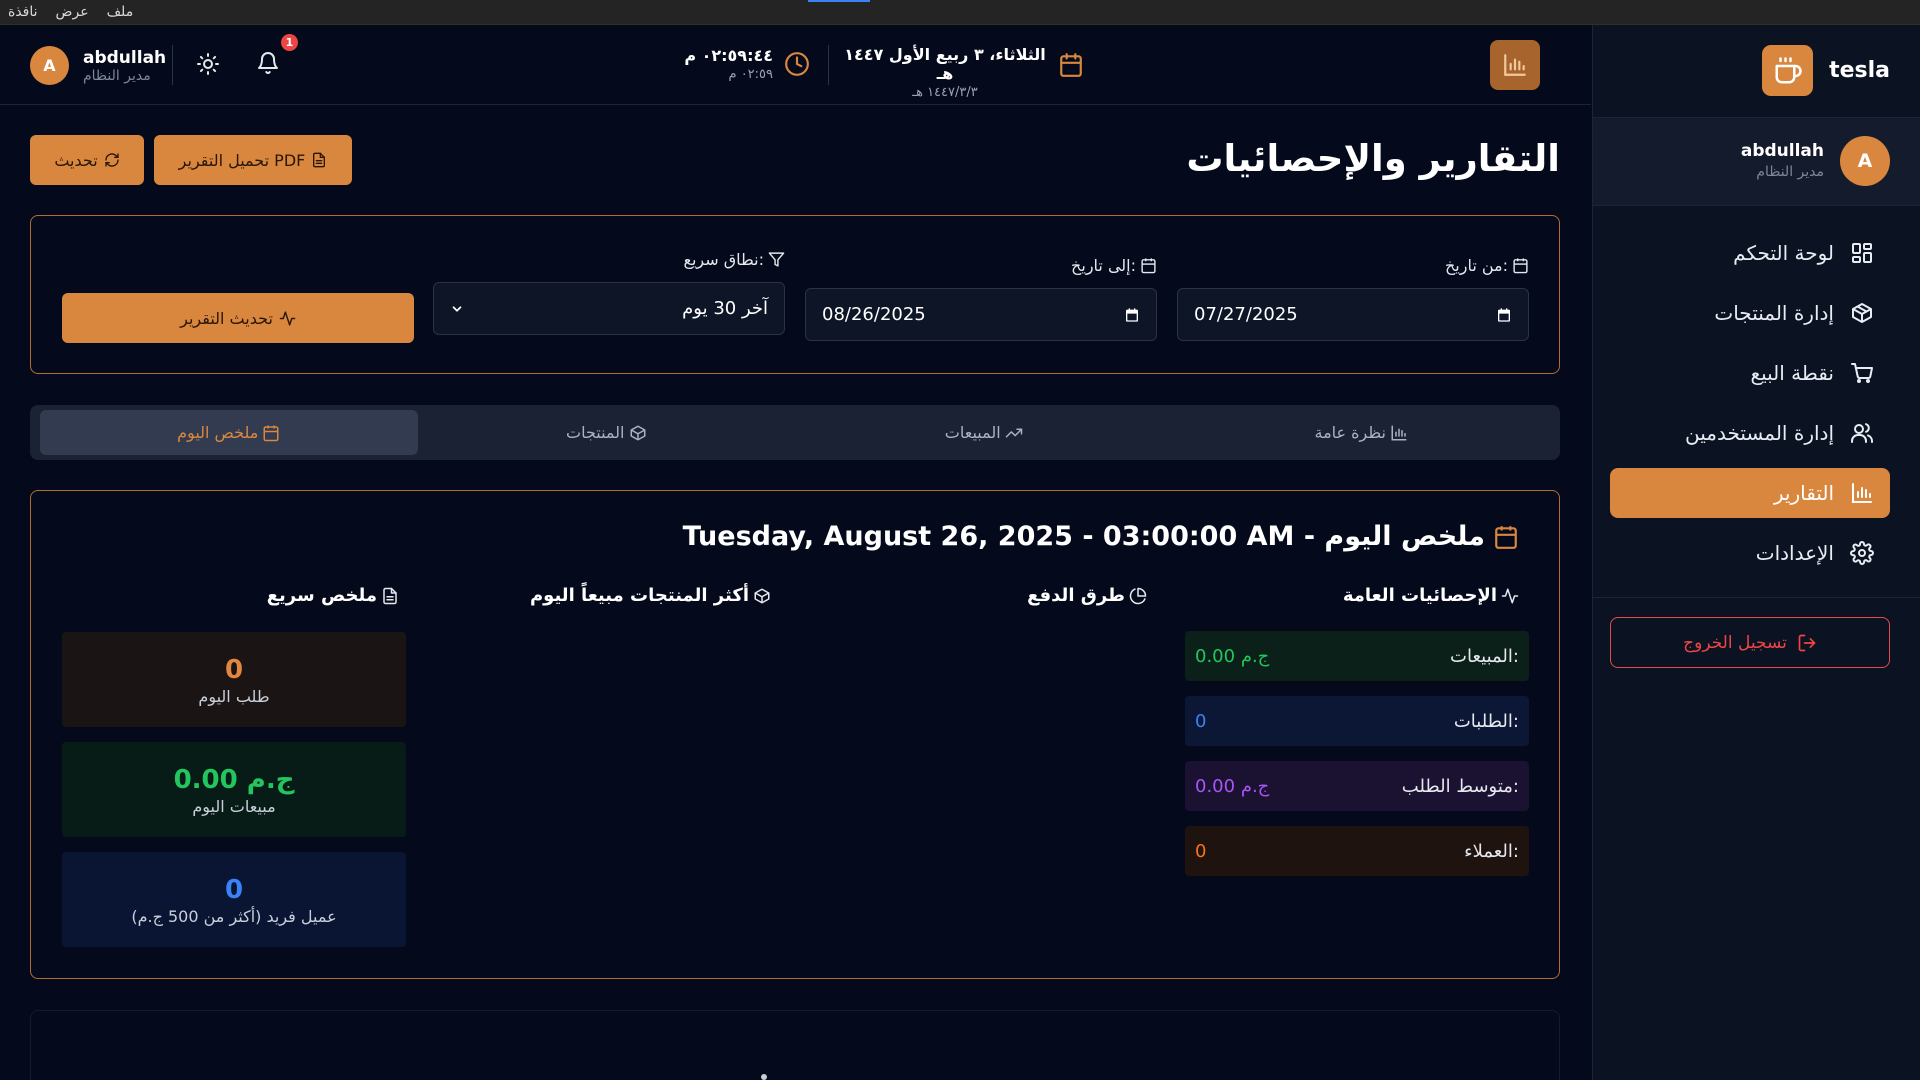 The image size is (1920, 1080). Describe the element at coordinates (981, 314) in the screenshot. I see `to-date-input: 08/26/2025` at that location.